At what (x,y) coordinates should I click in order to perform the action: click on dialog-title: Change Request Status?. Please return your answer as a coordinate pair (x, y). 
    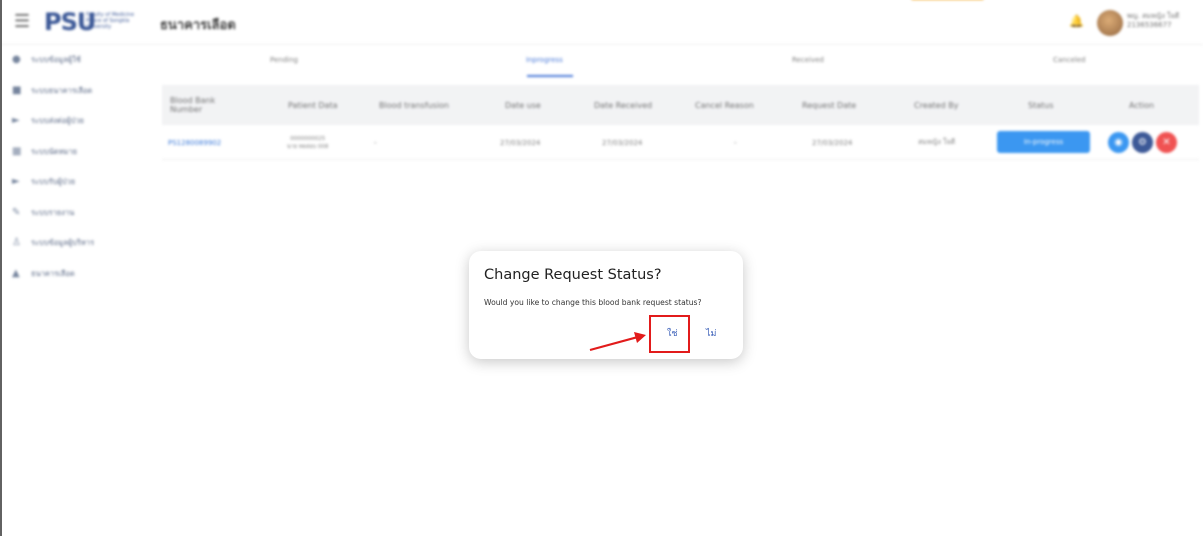
    Looking at the image, I should click on (573, 275).